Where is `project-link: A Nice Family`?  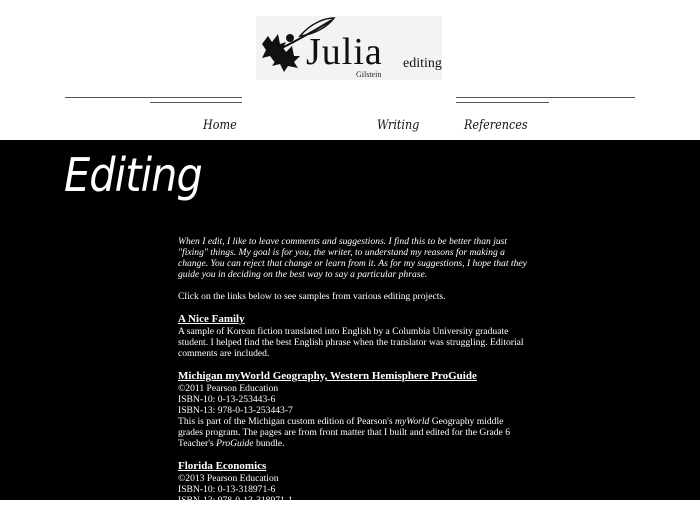
project-link: A Nice Family is located at coordinates (211, 319).